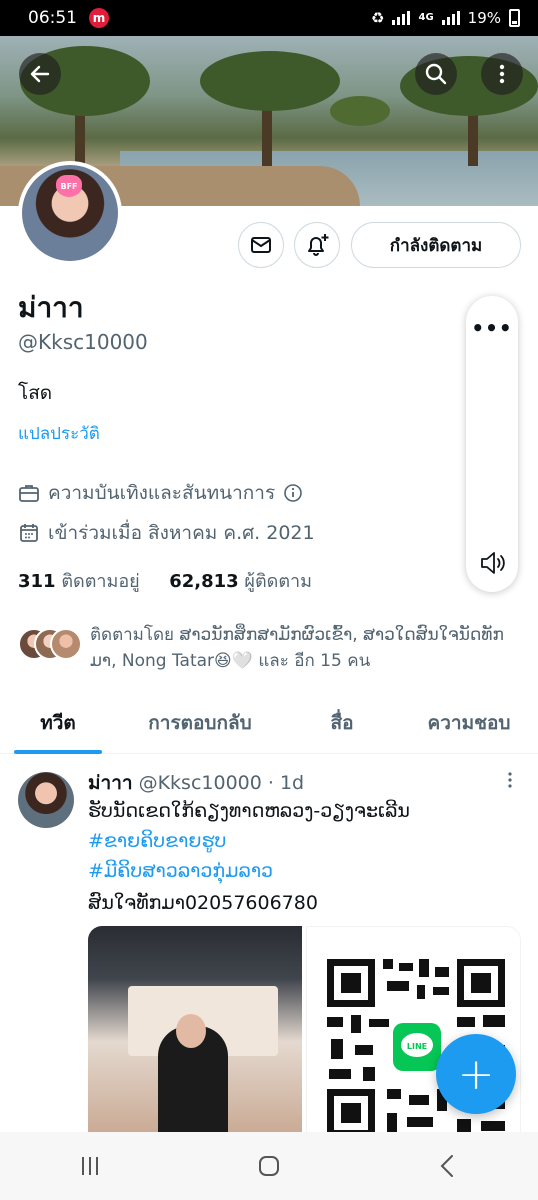  What do you see at coordinates (181, 533) in the screenshot?
I see `joined-label: เข้าร่วมเมื่อ สิงหาคม ค.ศ. 2021` at bounding box center [181, 533].